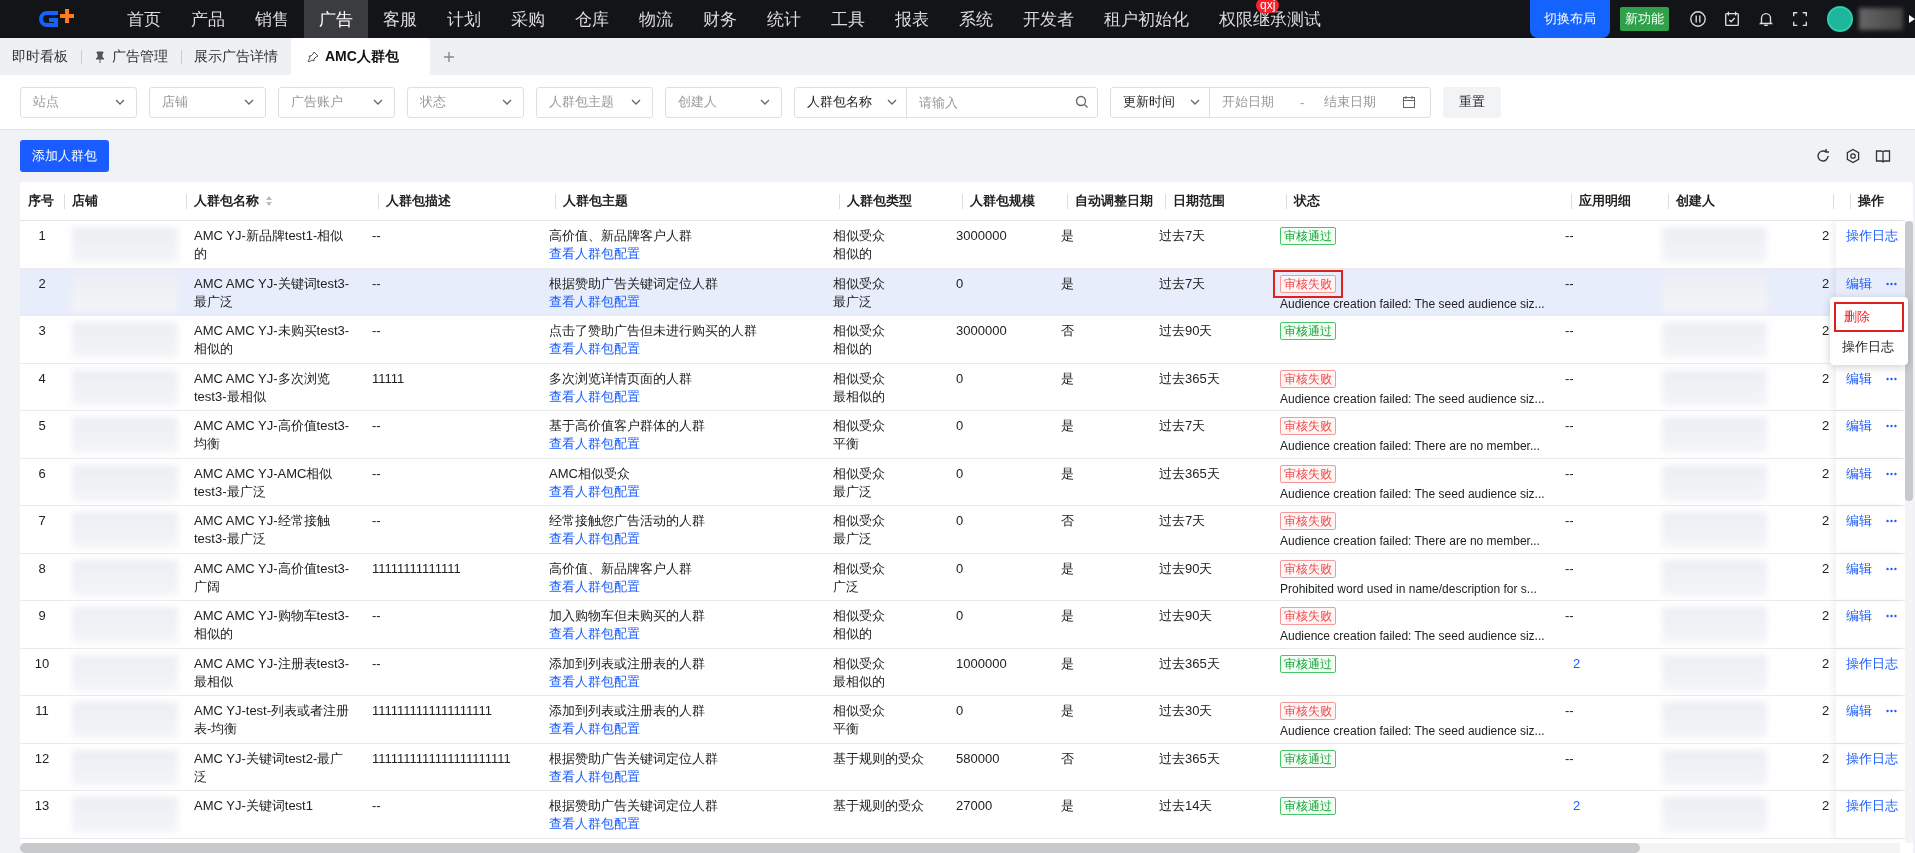 The width and height of the screenshot is (1915, 853). Describe the element at coordinates (634, 806) in the screenshot. I see `audience-theme: 根据赞助广告关键词定位人群` at that location.